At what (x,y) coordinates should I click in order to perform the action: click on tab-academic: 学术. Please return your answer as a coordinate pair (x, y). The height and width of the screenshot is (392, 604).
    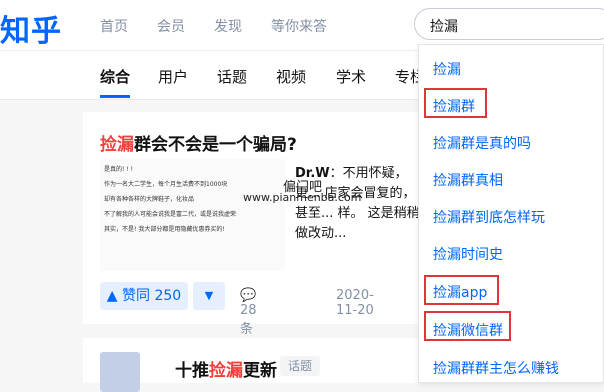
    Looking at the image, I should click on (351, 76).